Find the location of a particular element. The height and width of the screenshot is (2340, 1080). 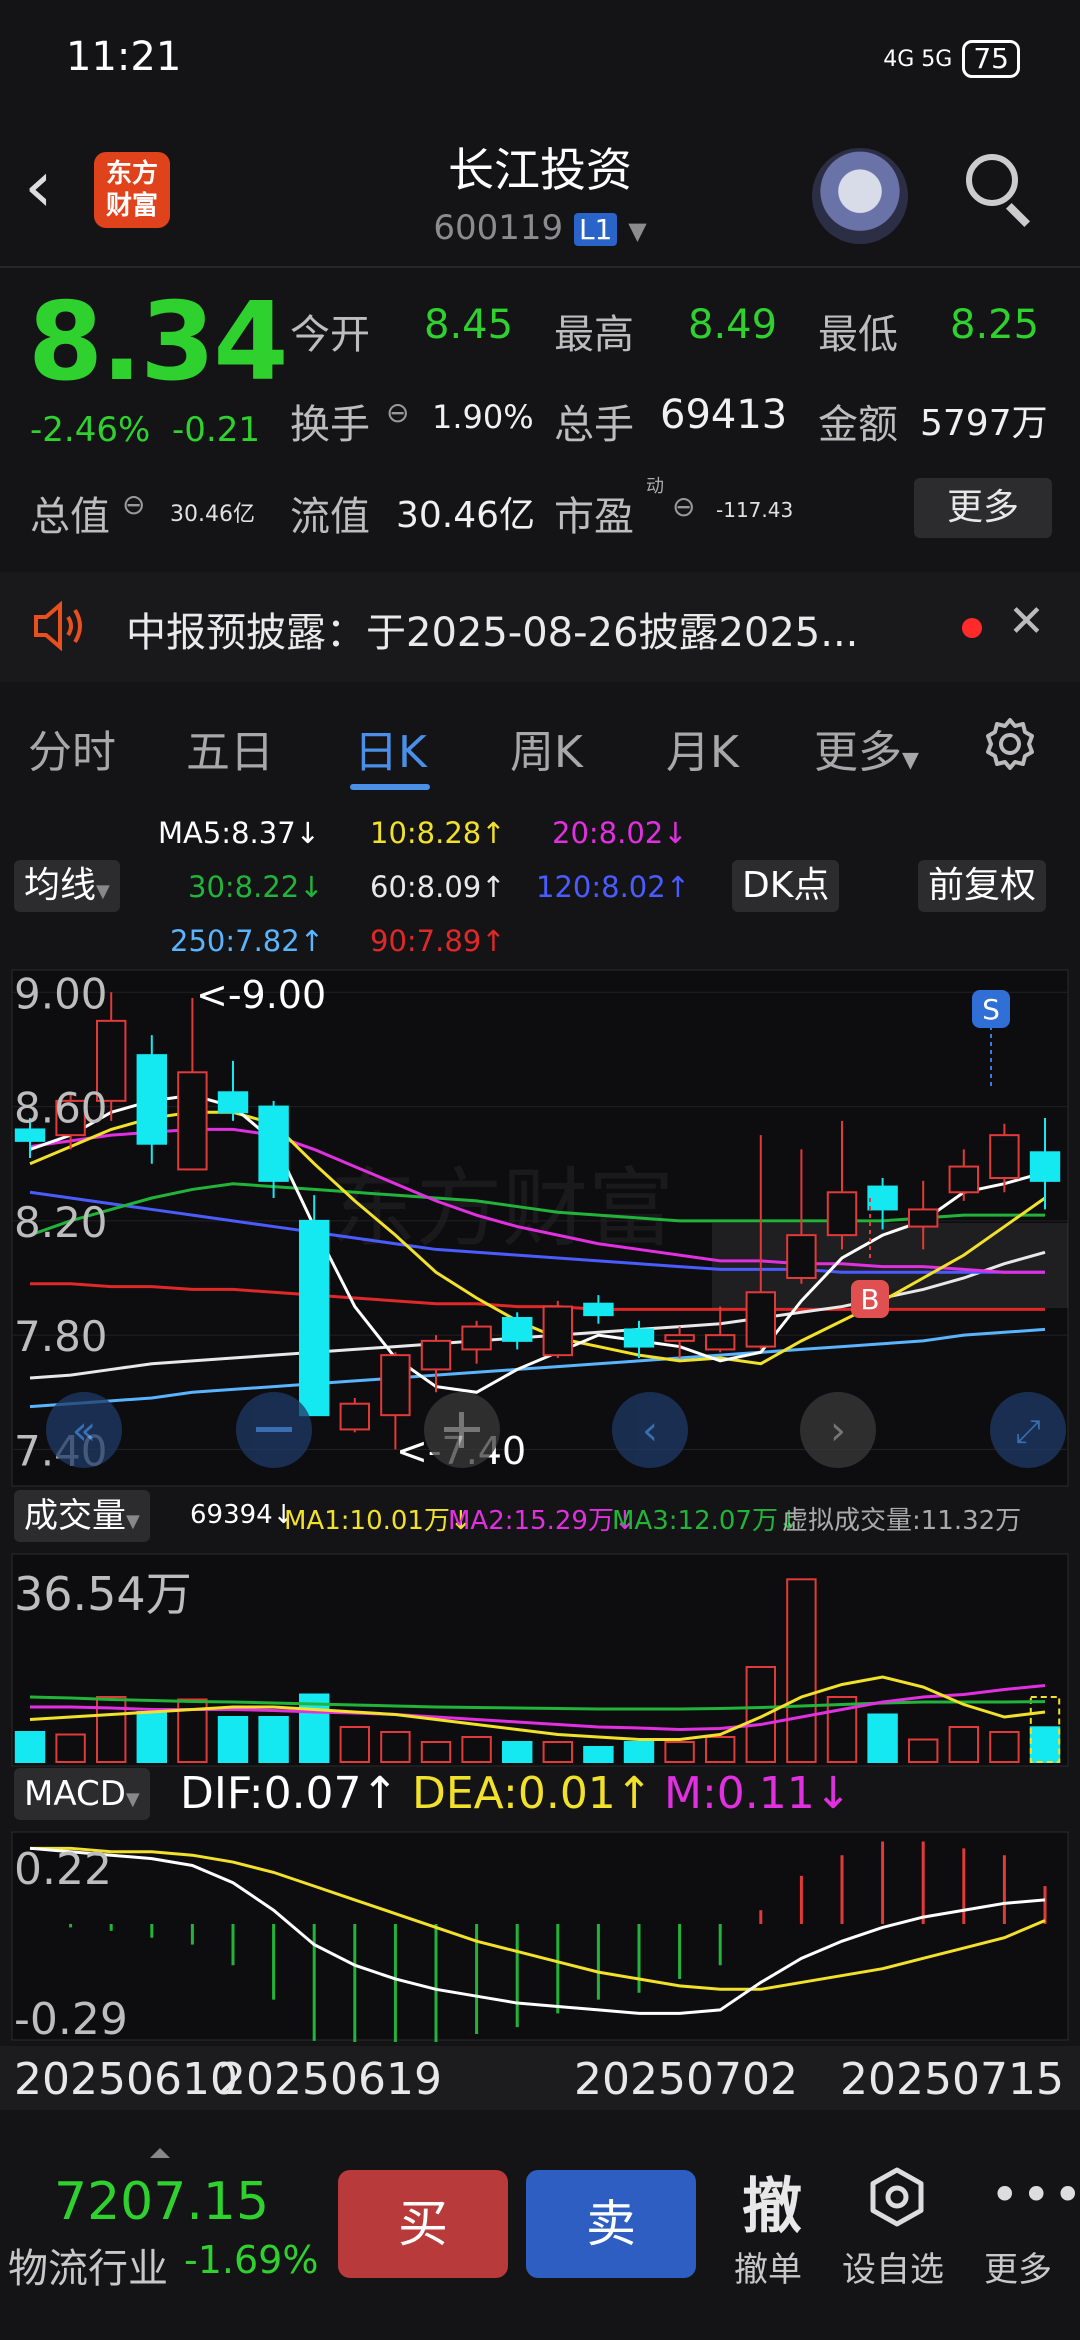

macd-m: M:0.11↓ is located at coordinates (758, 1793).